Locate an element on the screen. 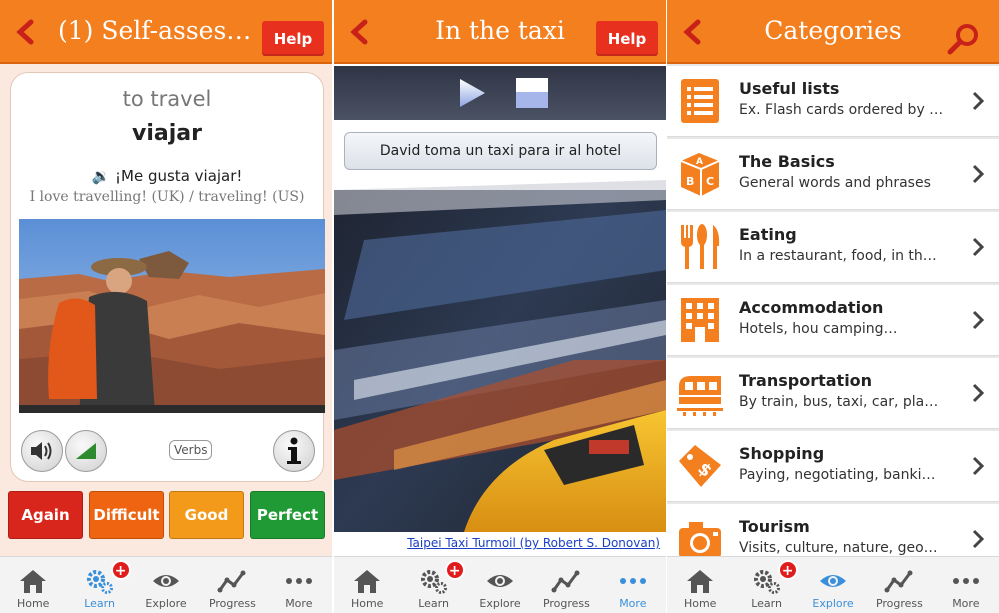 This screenshot has height=613, width=999. search-icon is located at coordinates (964, 39).